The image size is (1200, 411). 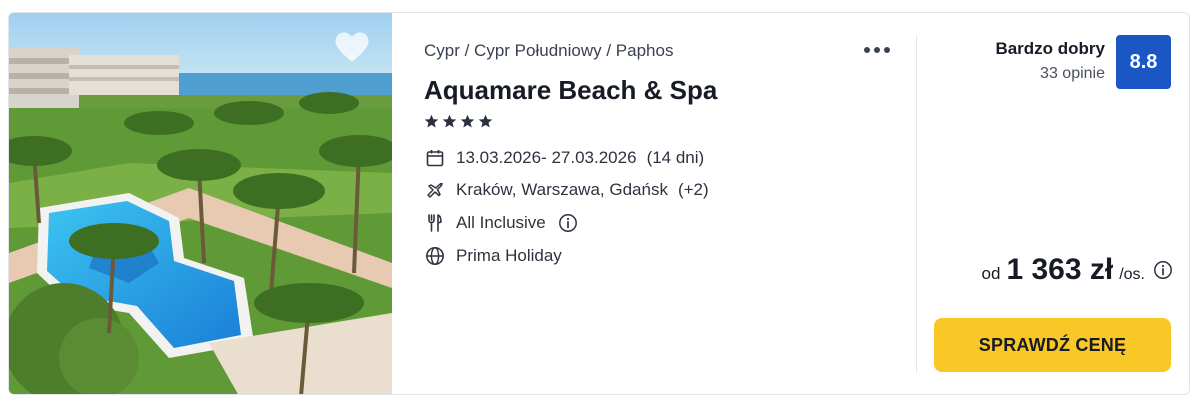 I want to click on heart-icon, so click(x=352, y=47).